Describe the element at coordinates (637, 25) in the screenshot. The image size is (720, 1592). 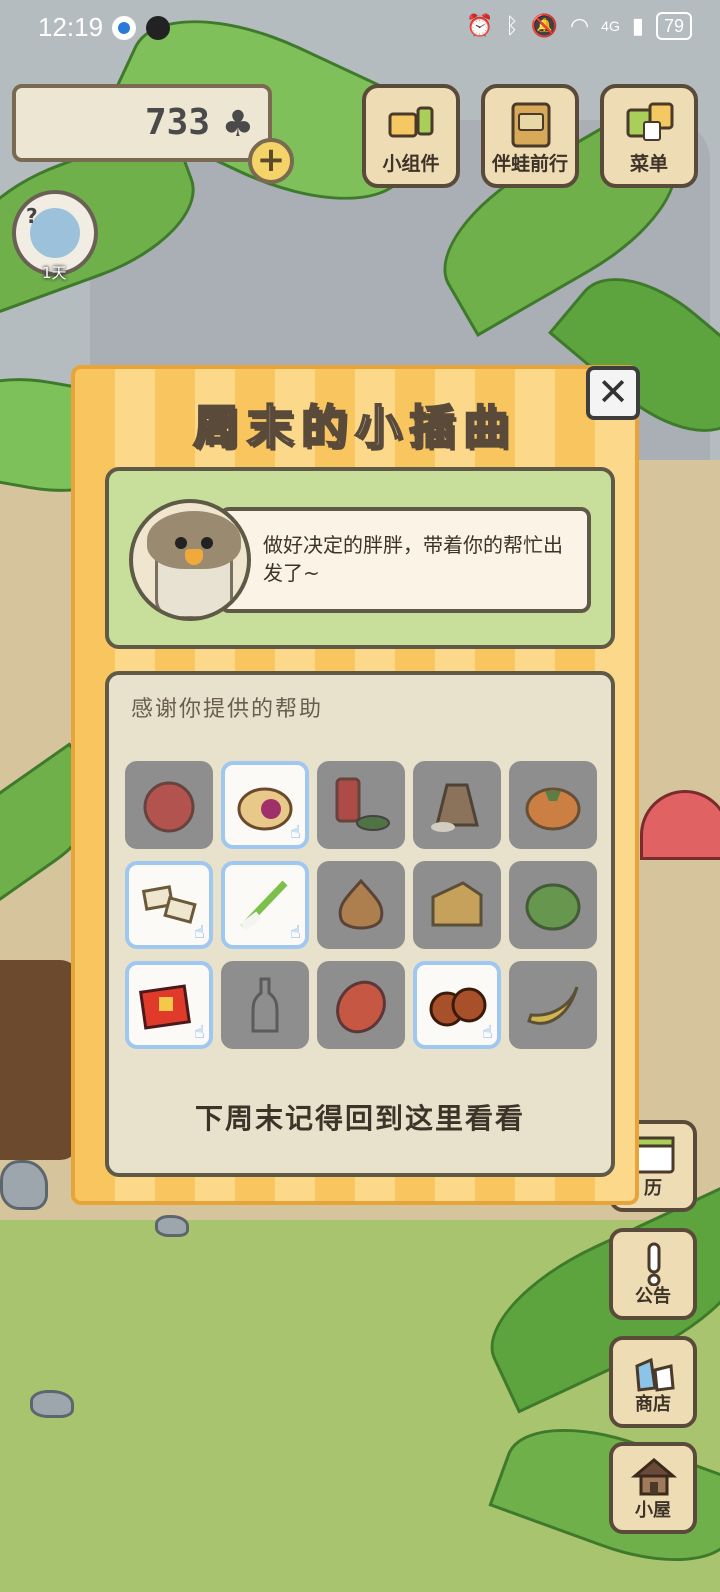
I see `signal-icon: ▮` at that location.